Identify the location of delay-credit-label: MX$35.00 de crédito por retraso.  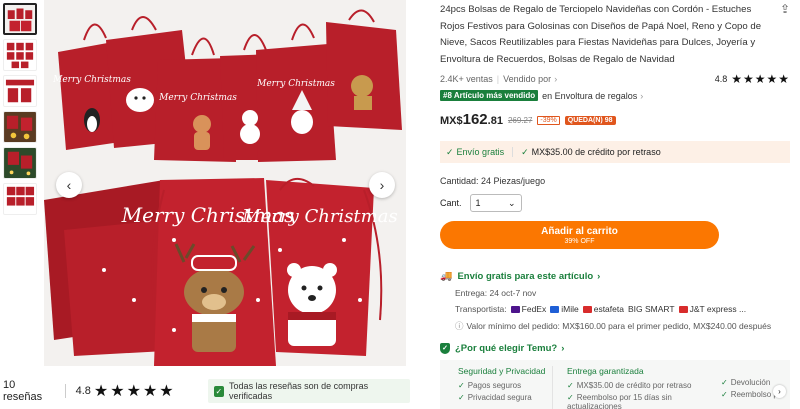
(596, 152).